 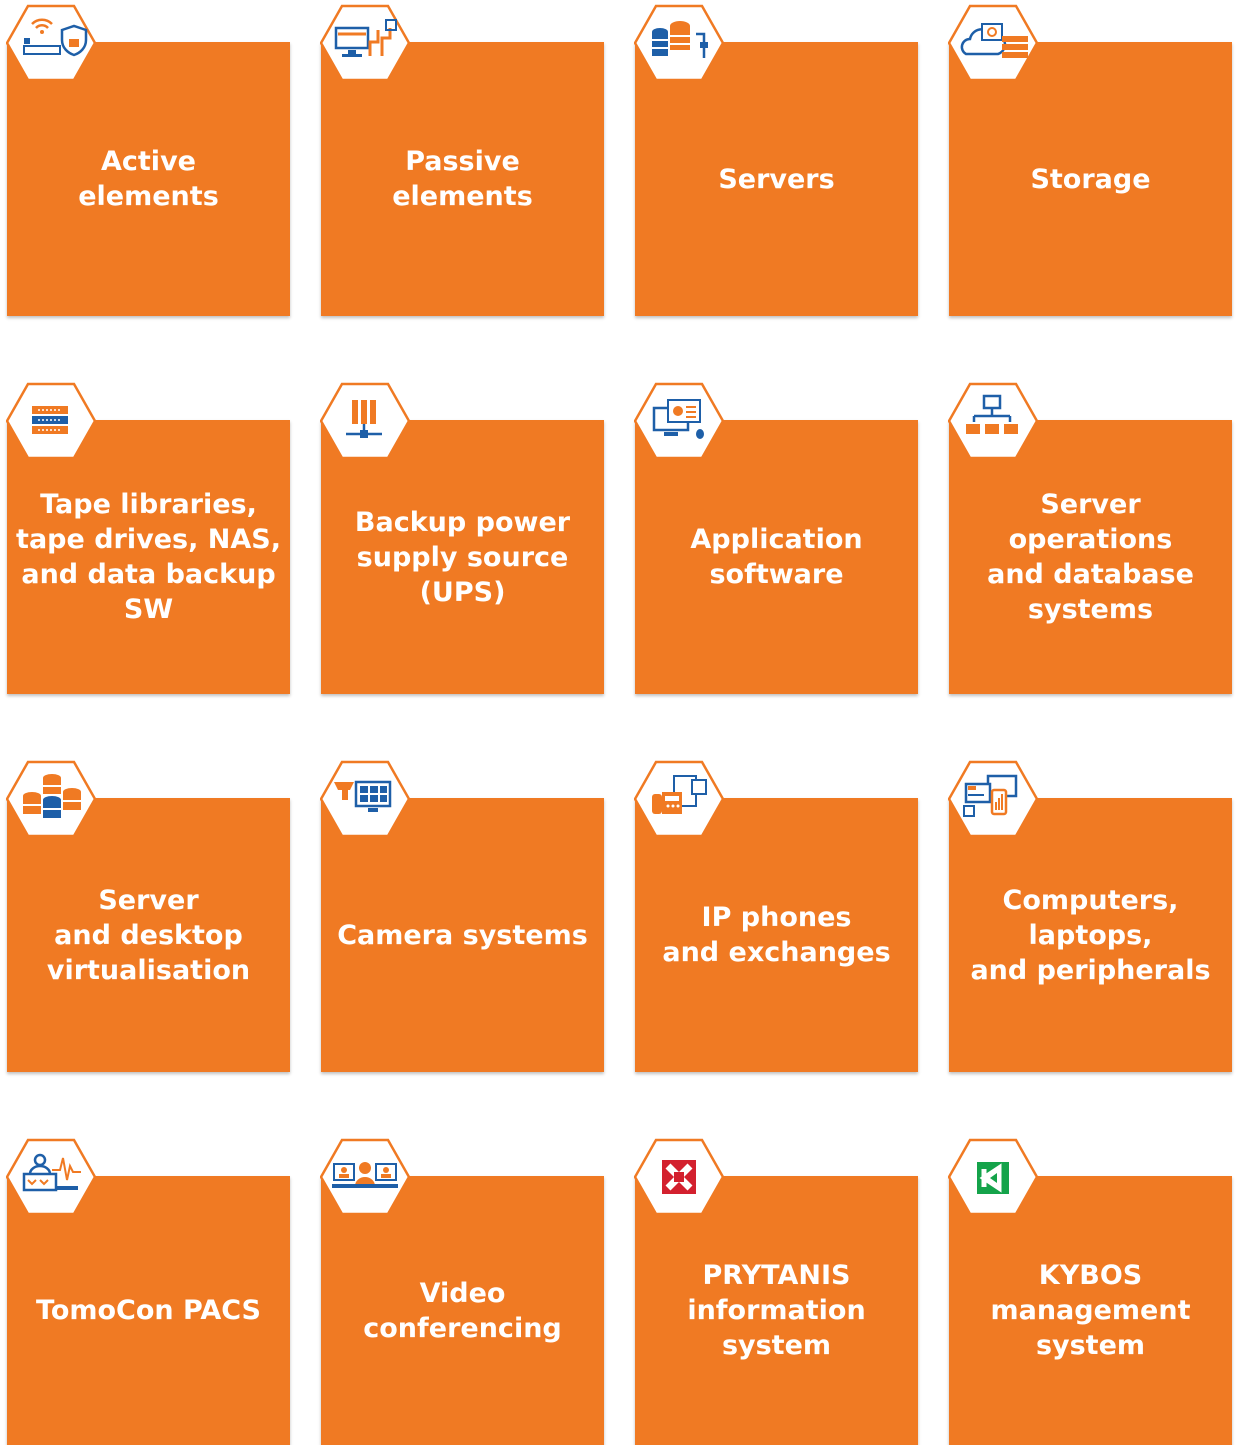 I want to click on tile-label: TomoCon PACS, so click(x=148, y=1310).